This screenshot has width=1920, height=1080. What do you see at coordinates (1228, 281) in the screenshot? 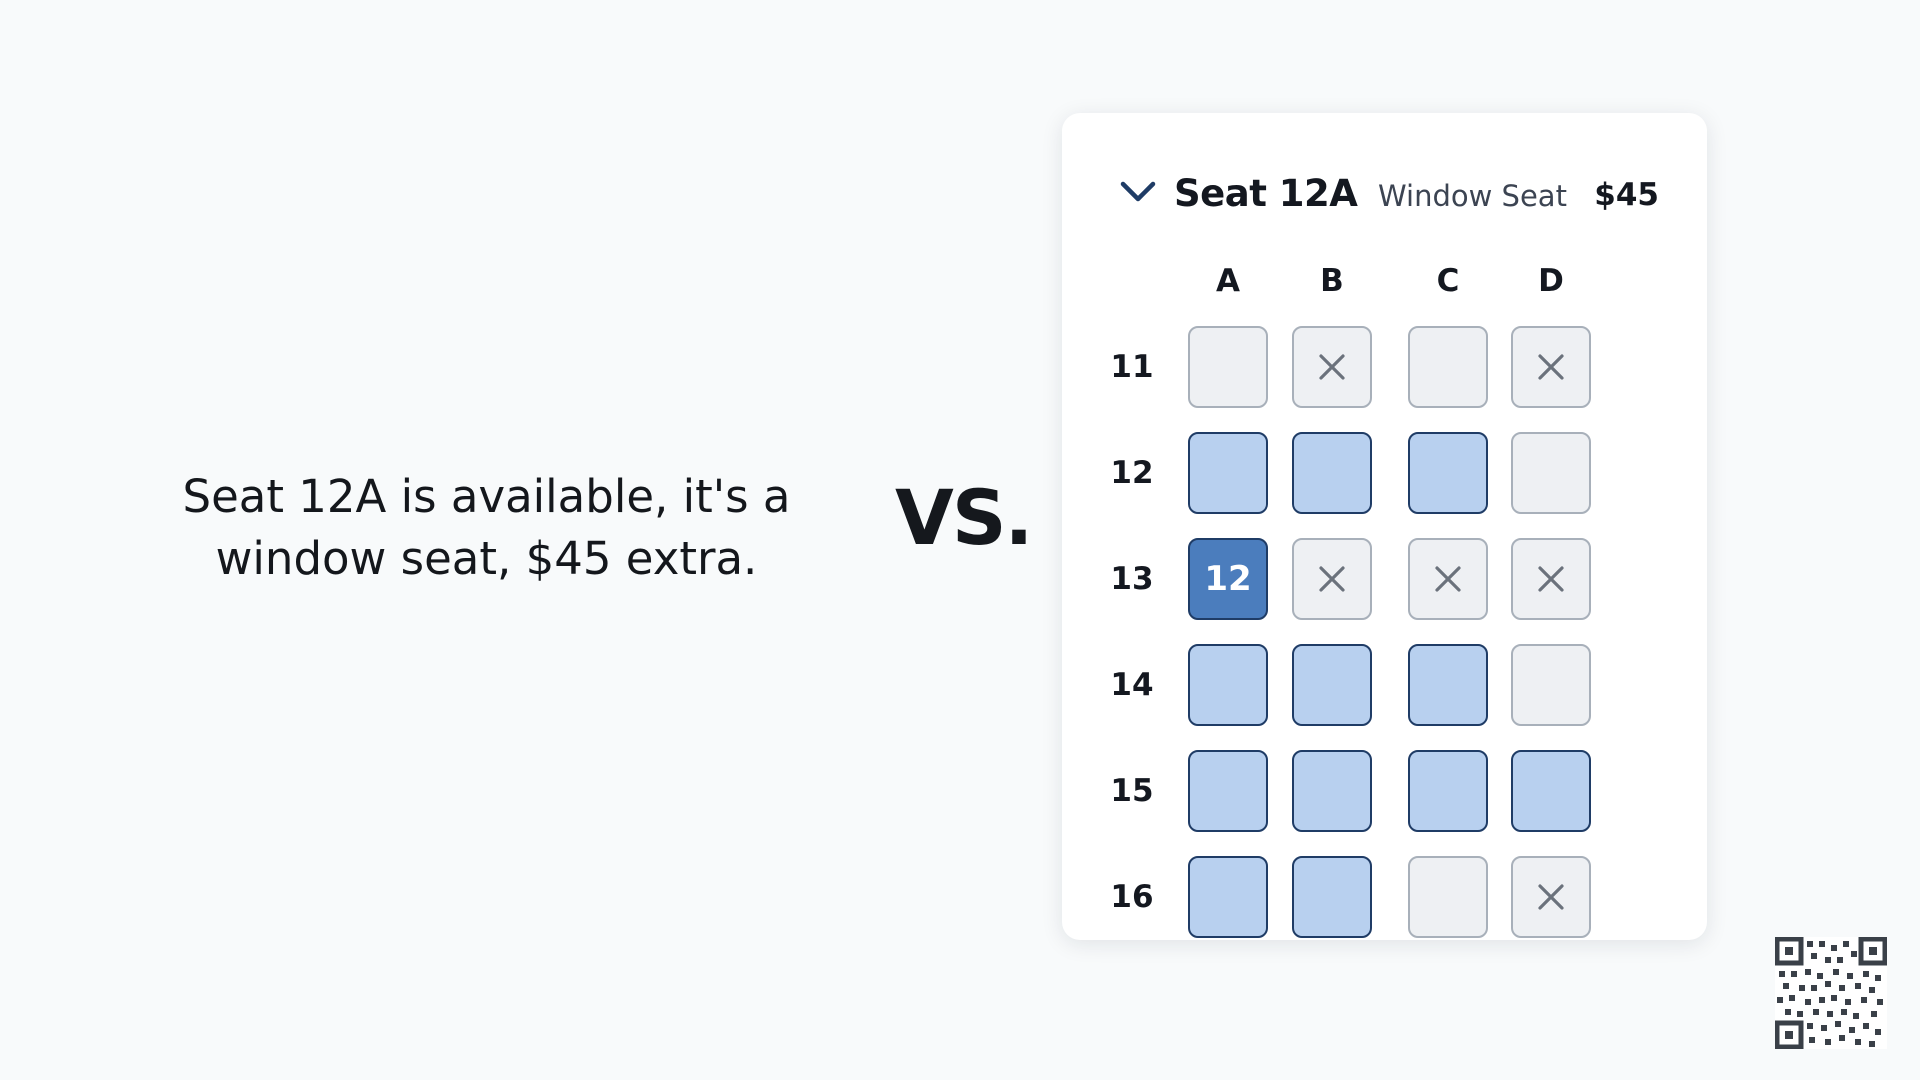
I see `column-label-a: A` at bounding box center [1228, 281].